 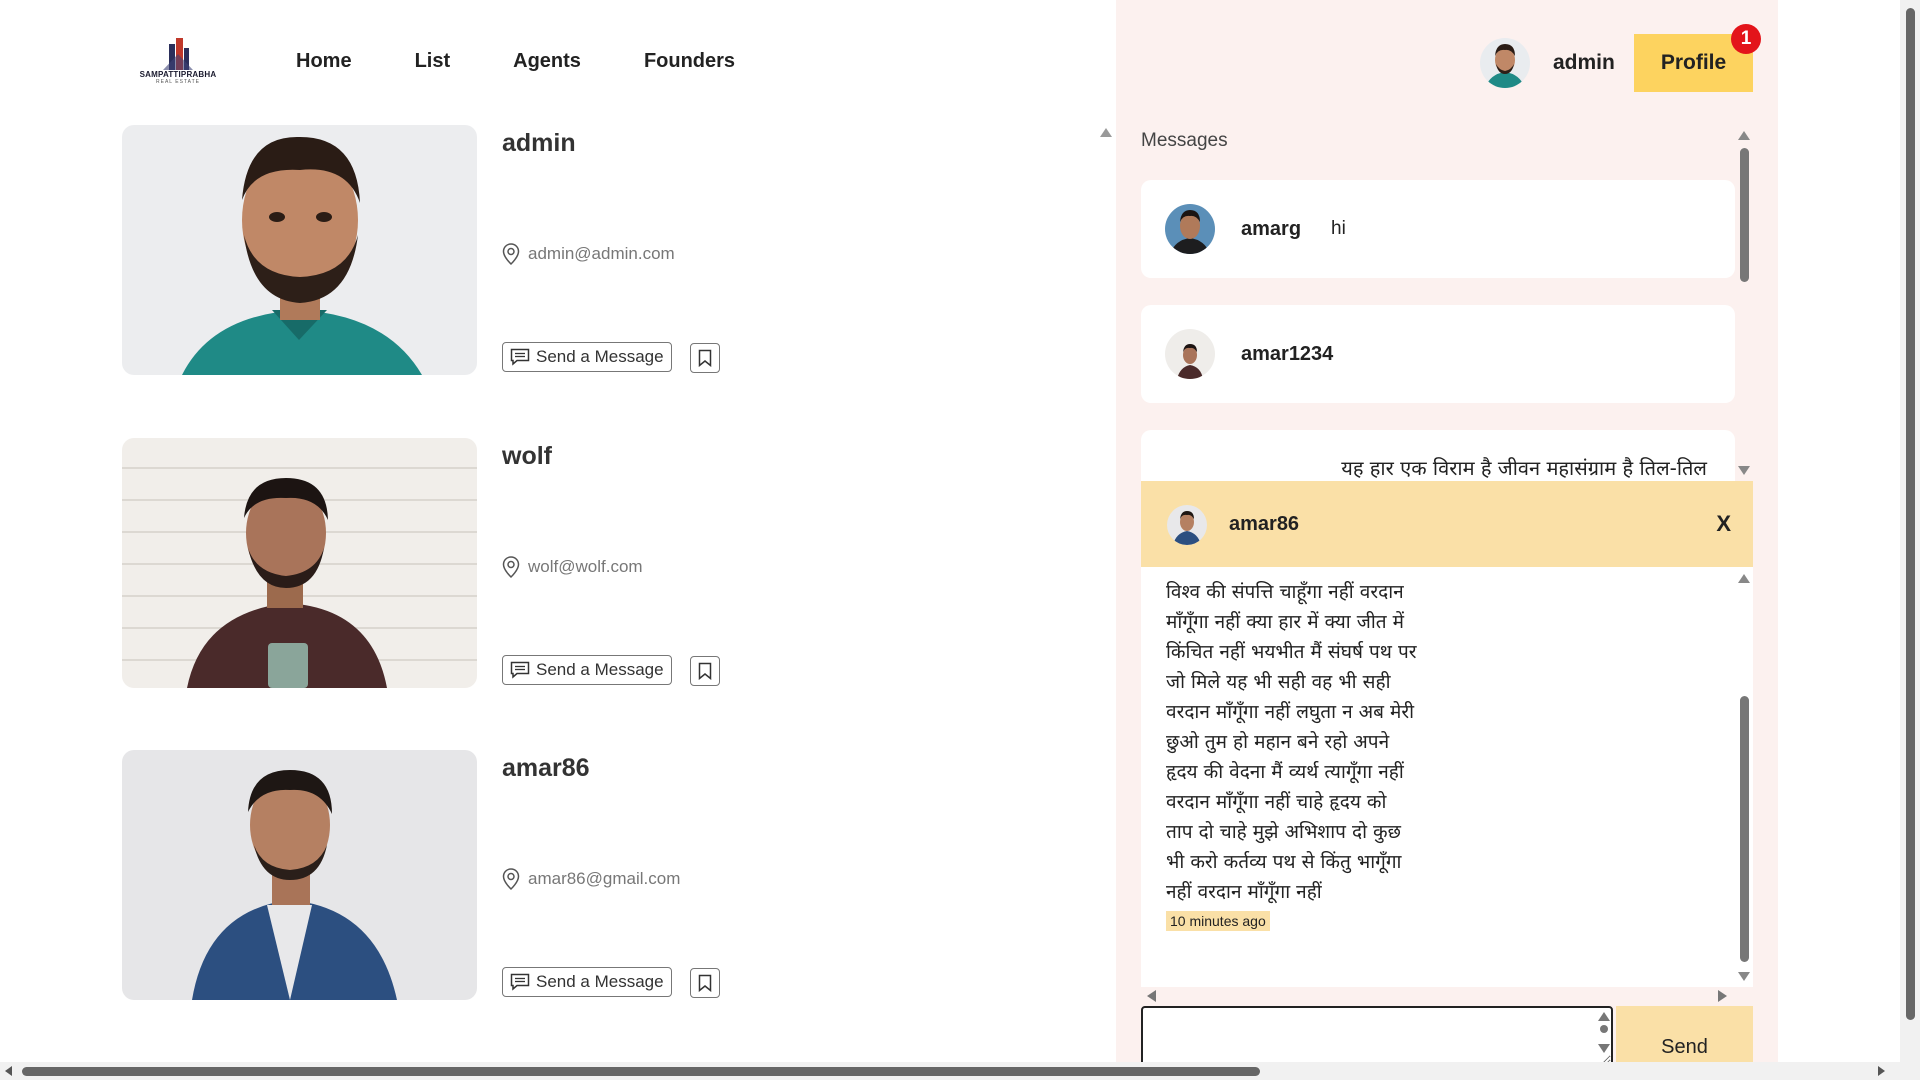 What do you see at coordinates (1744, 829) in the screenshot?
I see `chat-scrollbar` at bounding box center [1744, 829].